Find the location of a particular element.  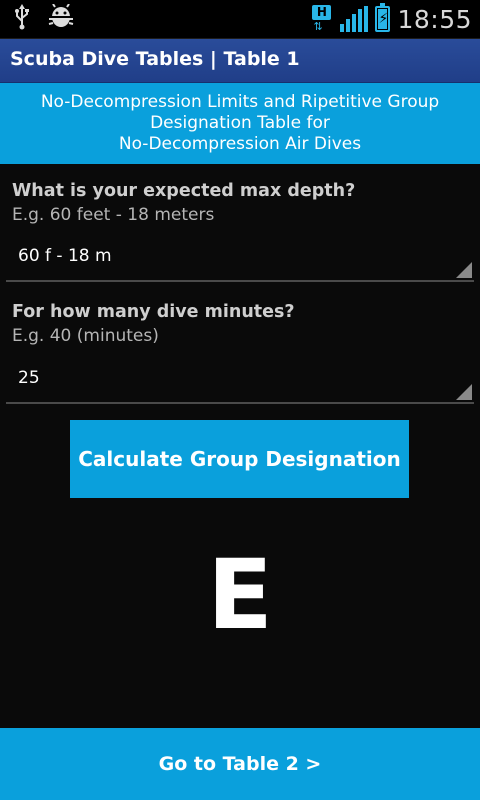

depth-question: What is your expected max depth? is located at coordinates (184, 191).